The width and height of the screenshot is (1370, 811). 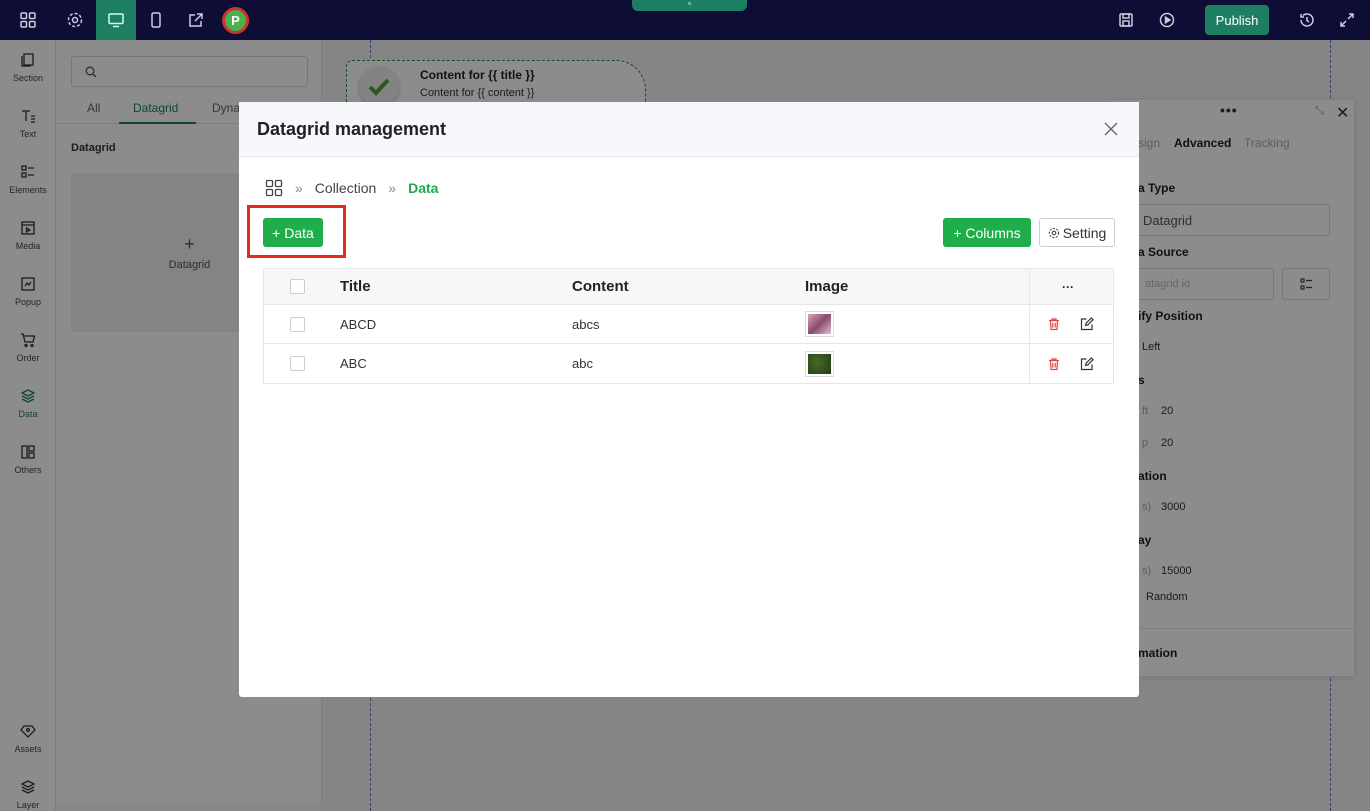 I want to click on grid-home-icon, so click(x=274, y=188).